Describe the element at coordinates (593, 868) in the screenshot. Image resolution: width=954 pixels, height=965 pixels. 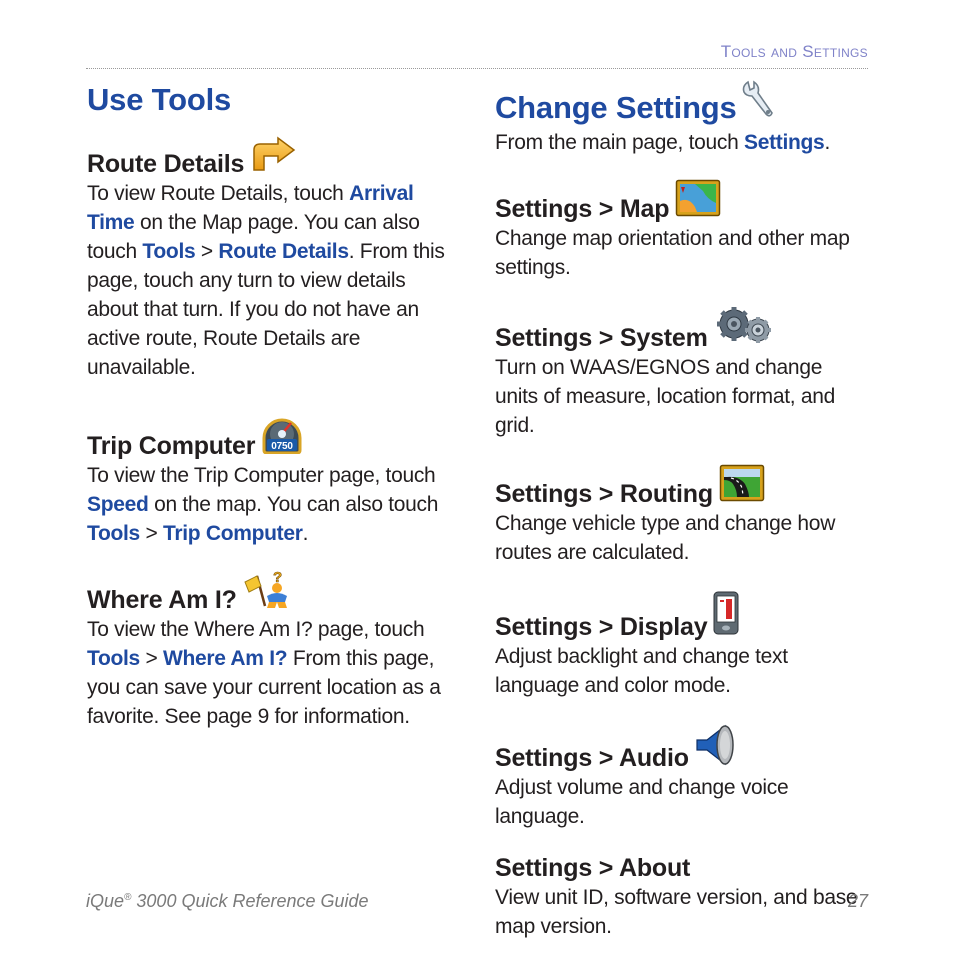
I see `settings-about-heading: Settings > About` at that location.